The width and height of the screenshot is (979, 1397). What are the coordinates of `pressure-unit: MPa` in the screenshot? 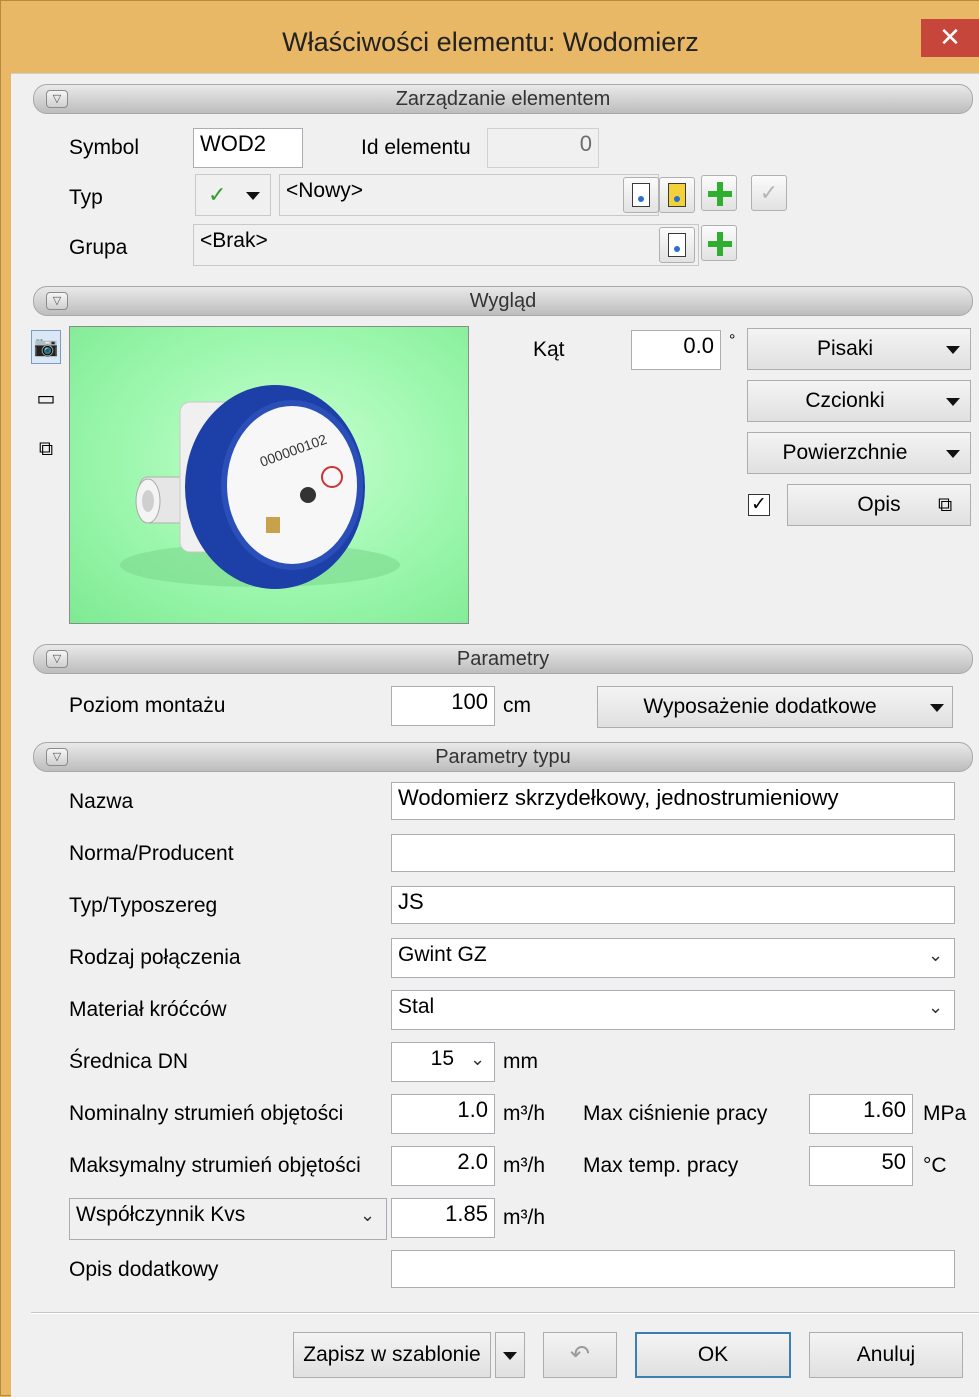 It's located at (945, 1113).